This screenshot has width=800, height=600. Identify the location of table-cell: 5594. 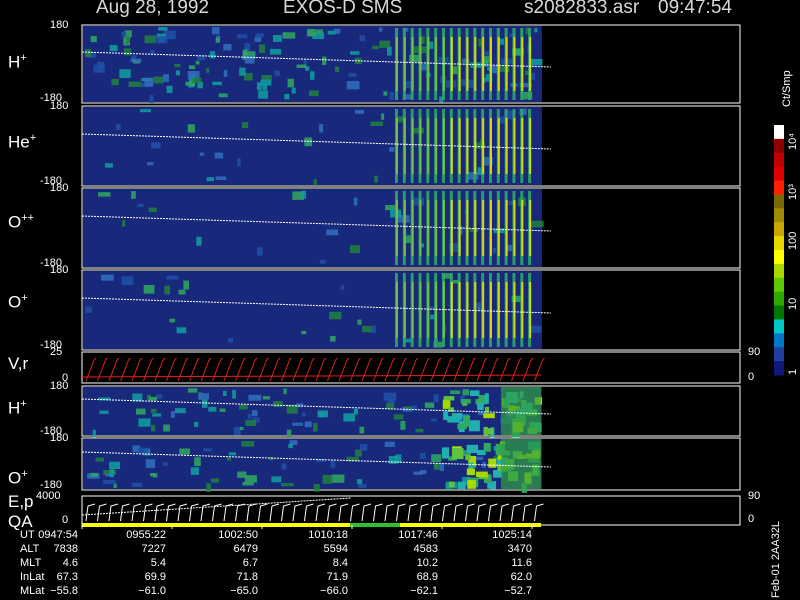
(335, 549).